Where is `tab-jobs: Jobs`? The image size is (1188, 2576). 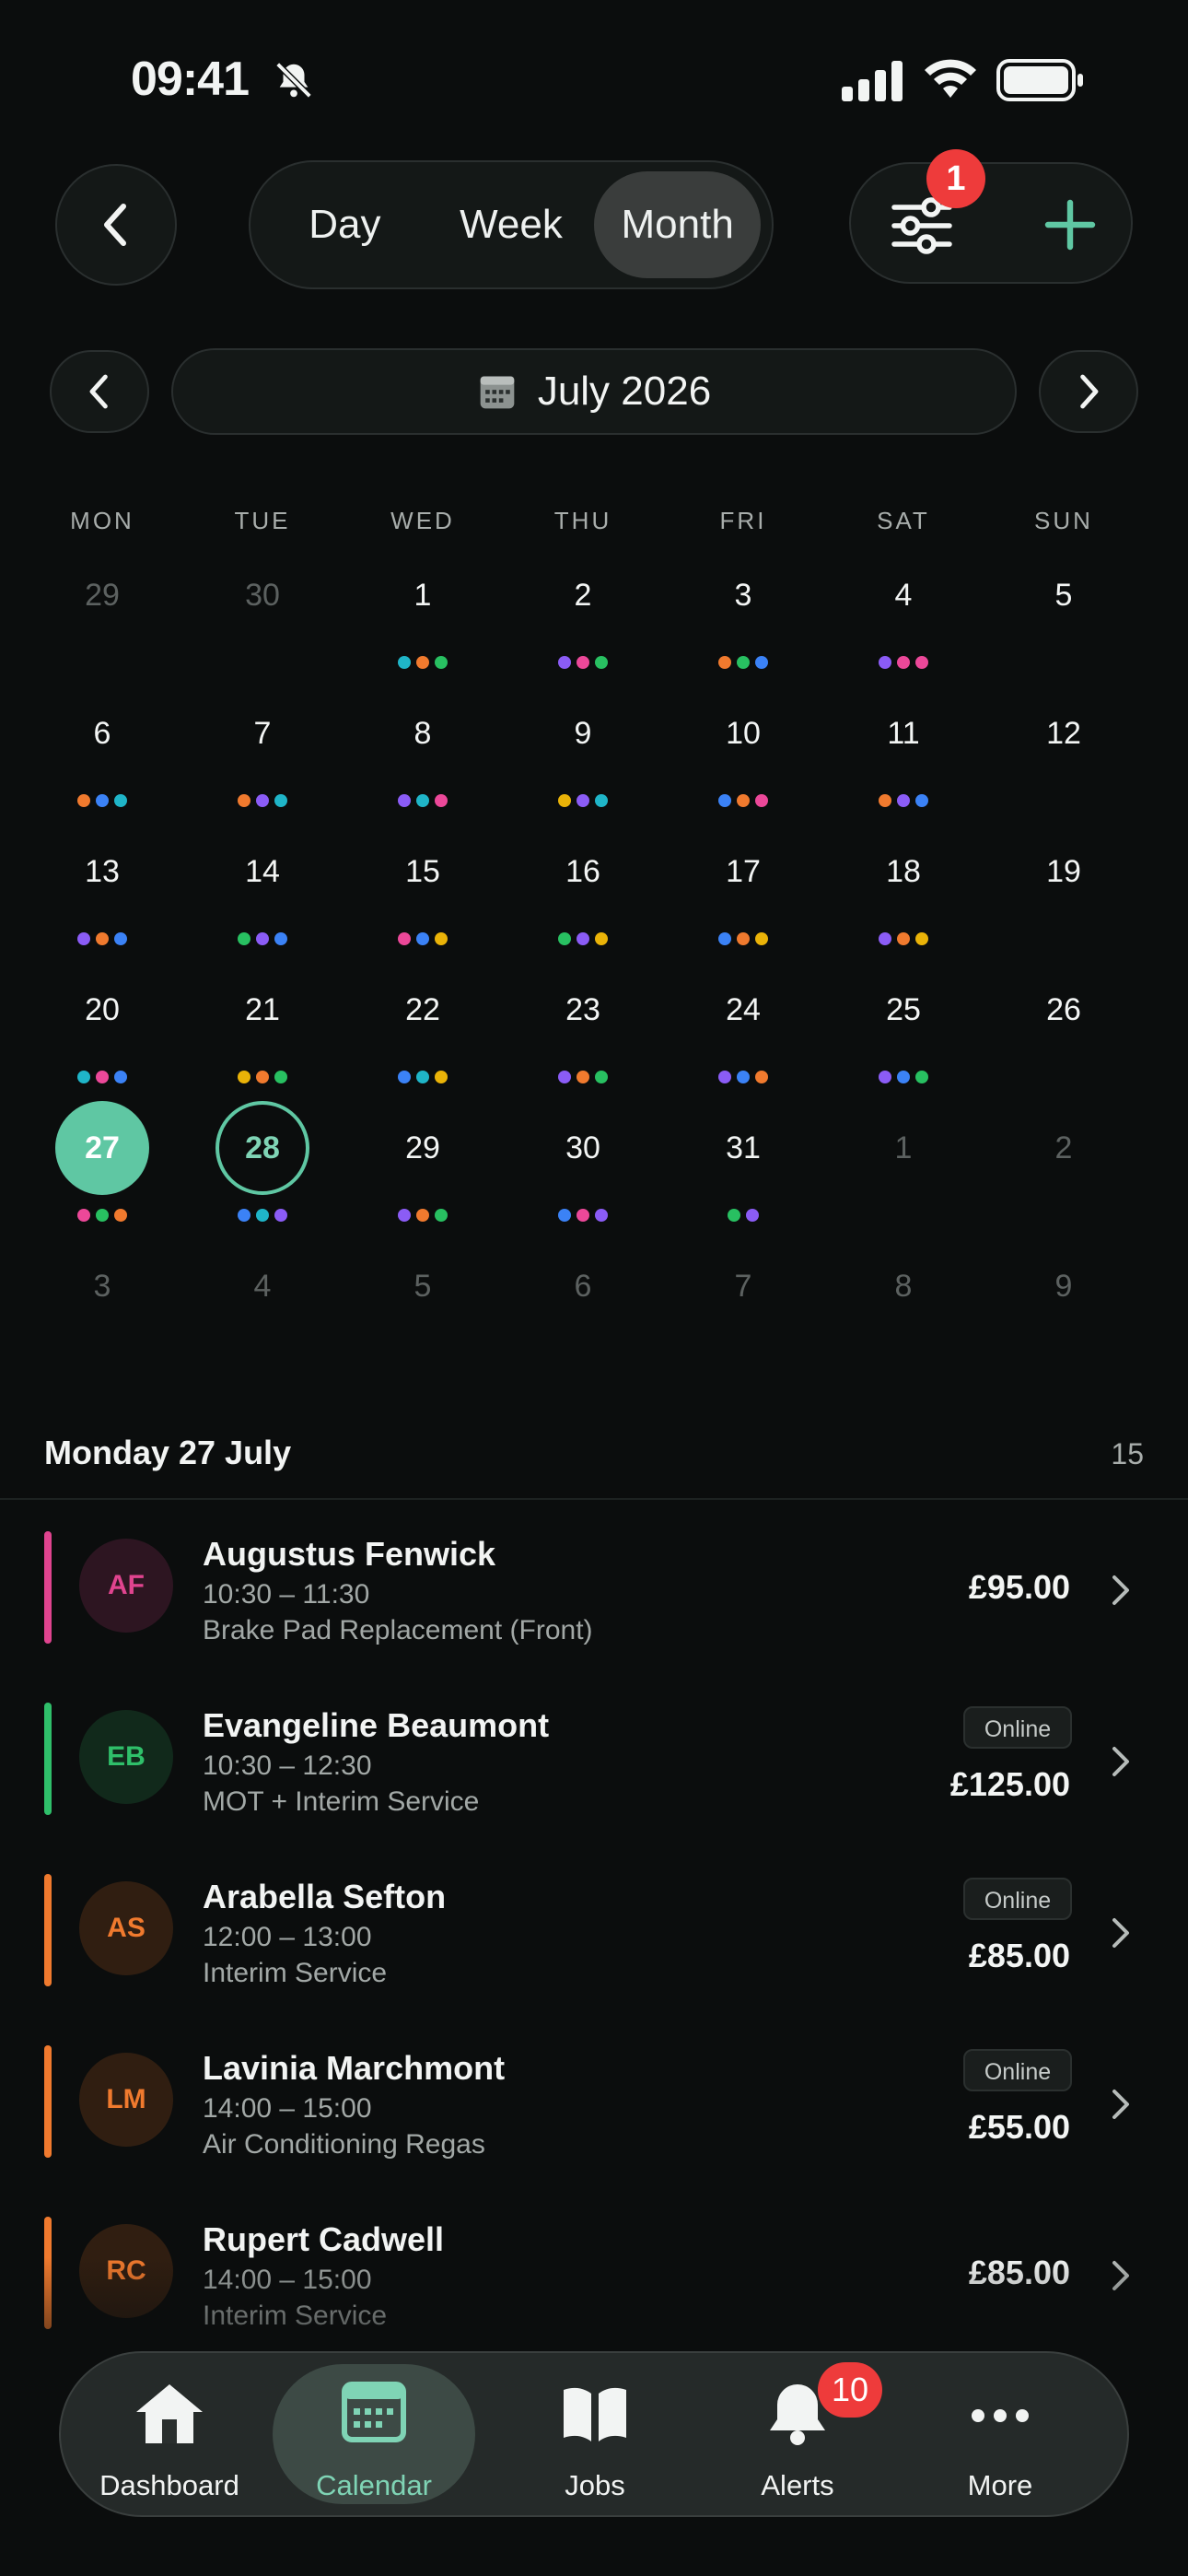 tab-jobs: Jobs is located at coordinates (595, 2434).